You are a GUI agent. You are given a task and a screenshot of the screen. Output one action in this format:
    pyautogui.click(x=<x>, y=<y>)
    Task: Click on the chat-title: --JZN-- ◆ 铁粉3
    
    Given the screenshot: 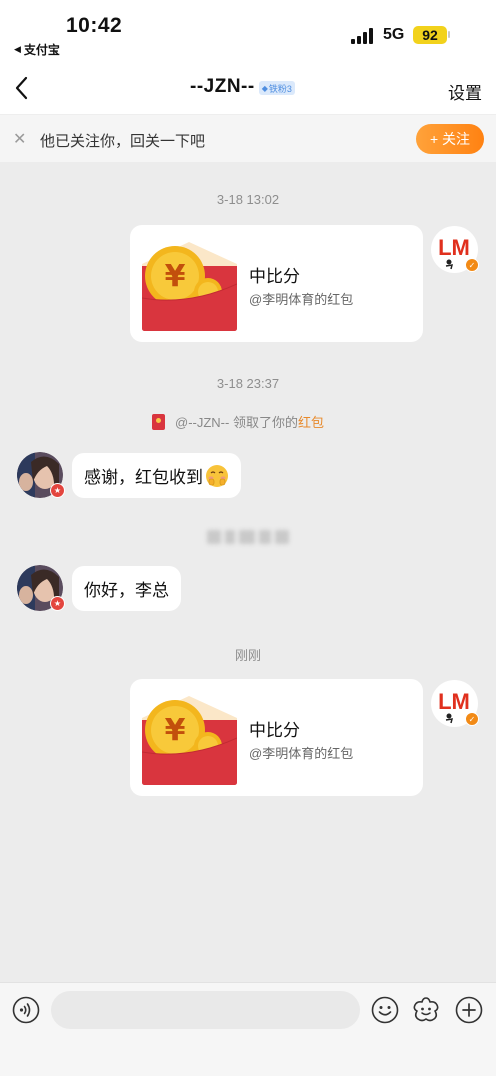 What is the action you would take?
    pyautogui.click(x=242, y=87)
    